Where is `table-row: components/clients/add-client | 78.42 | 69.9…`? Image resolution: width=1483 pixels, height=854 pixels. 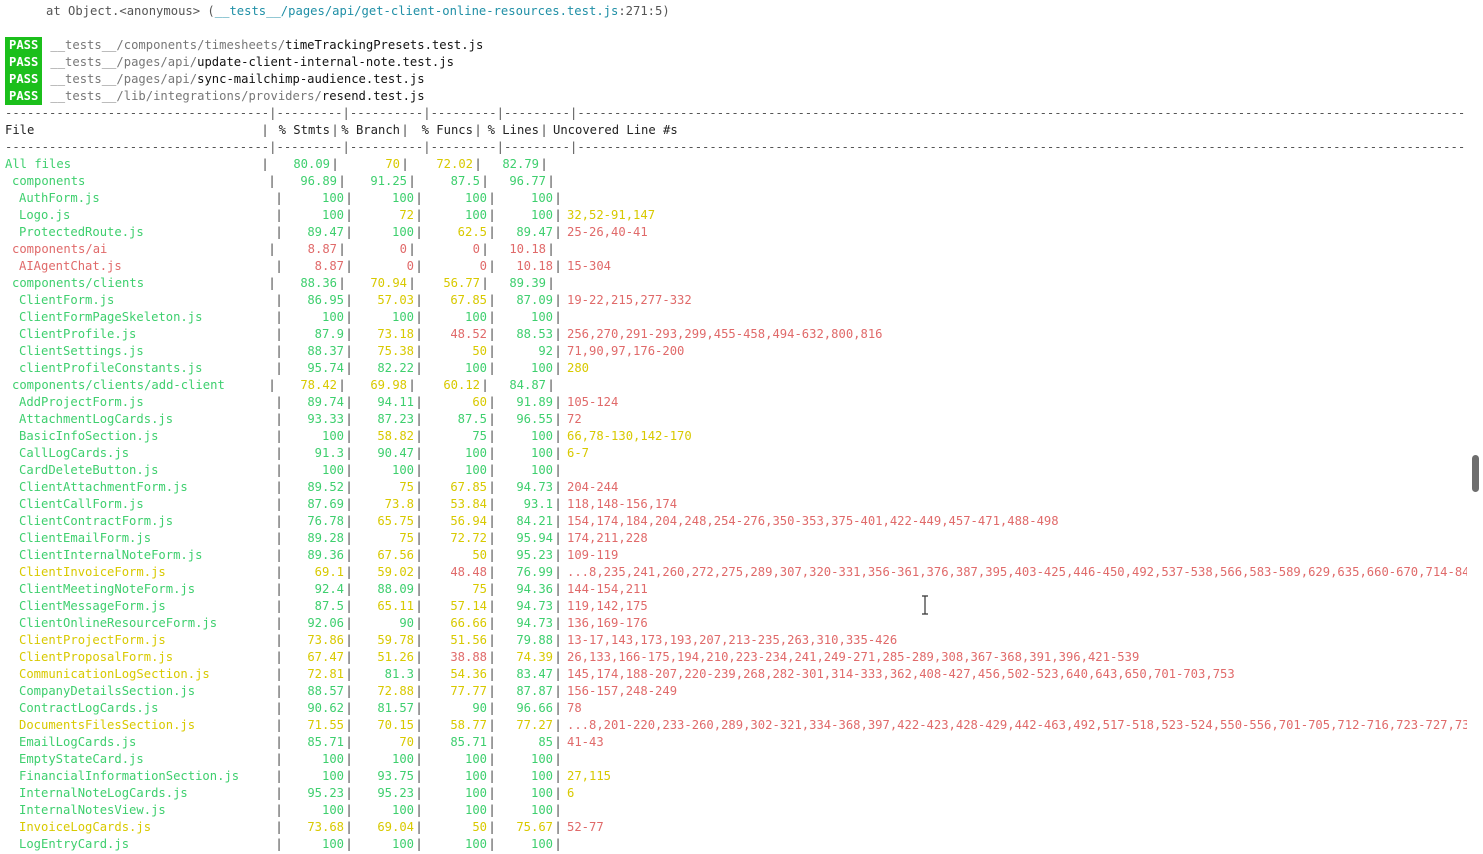
table-row: components/clients/add-client | 78.42 | 69.9… is located at coordinates (736, 385).